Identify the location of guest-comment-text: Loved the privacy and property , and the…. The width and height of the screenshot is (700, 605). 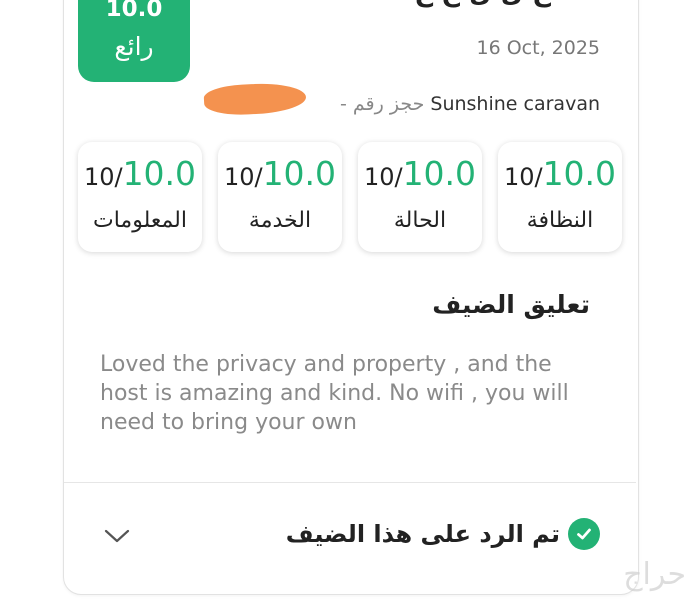
(334, 393).